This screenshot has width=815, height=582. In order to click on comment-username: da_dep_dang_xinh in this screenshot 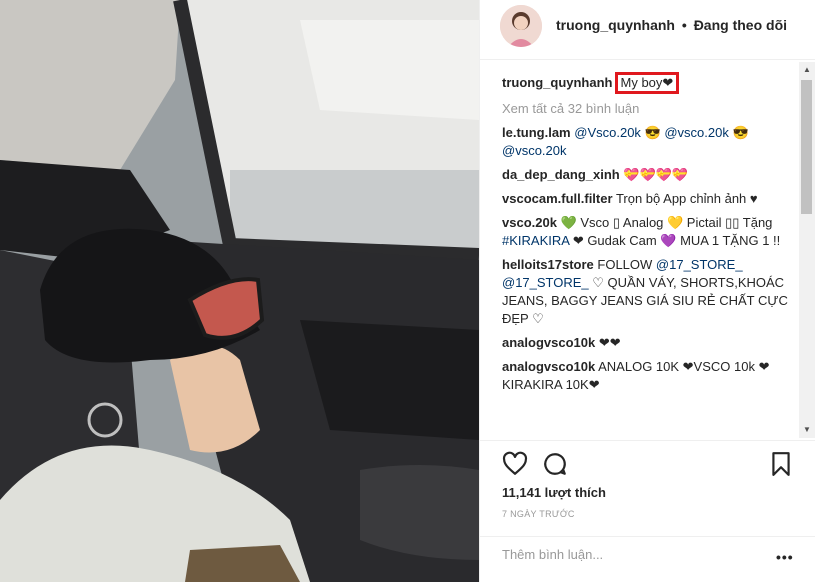, I will do `click(561, 174)`.